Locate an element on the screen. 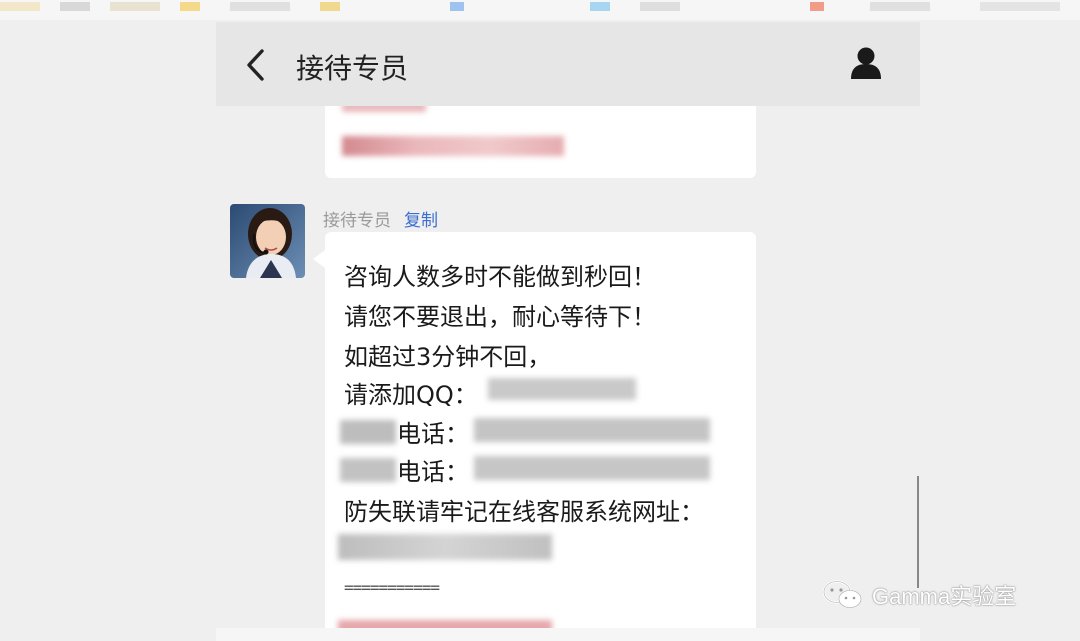 The height and width of the screenshot is (641, 1080). message-line: 如超过3分钟不回， is located at coordinates (448, 357).